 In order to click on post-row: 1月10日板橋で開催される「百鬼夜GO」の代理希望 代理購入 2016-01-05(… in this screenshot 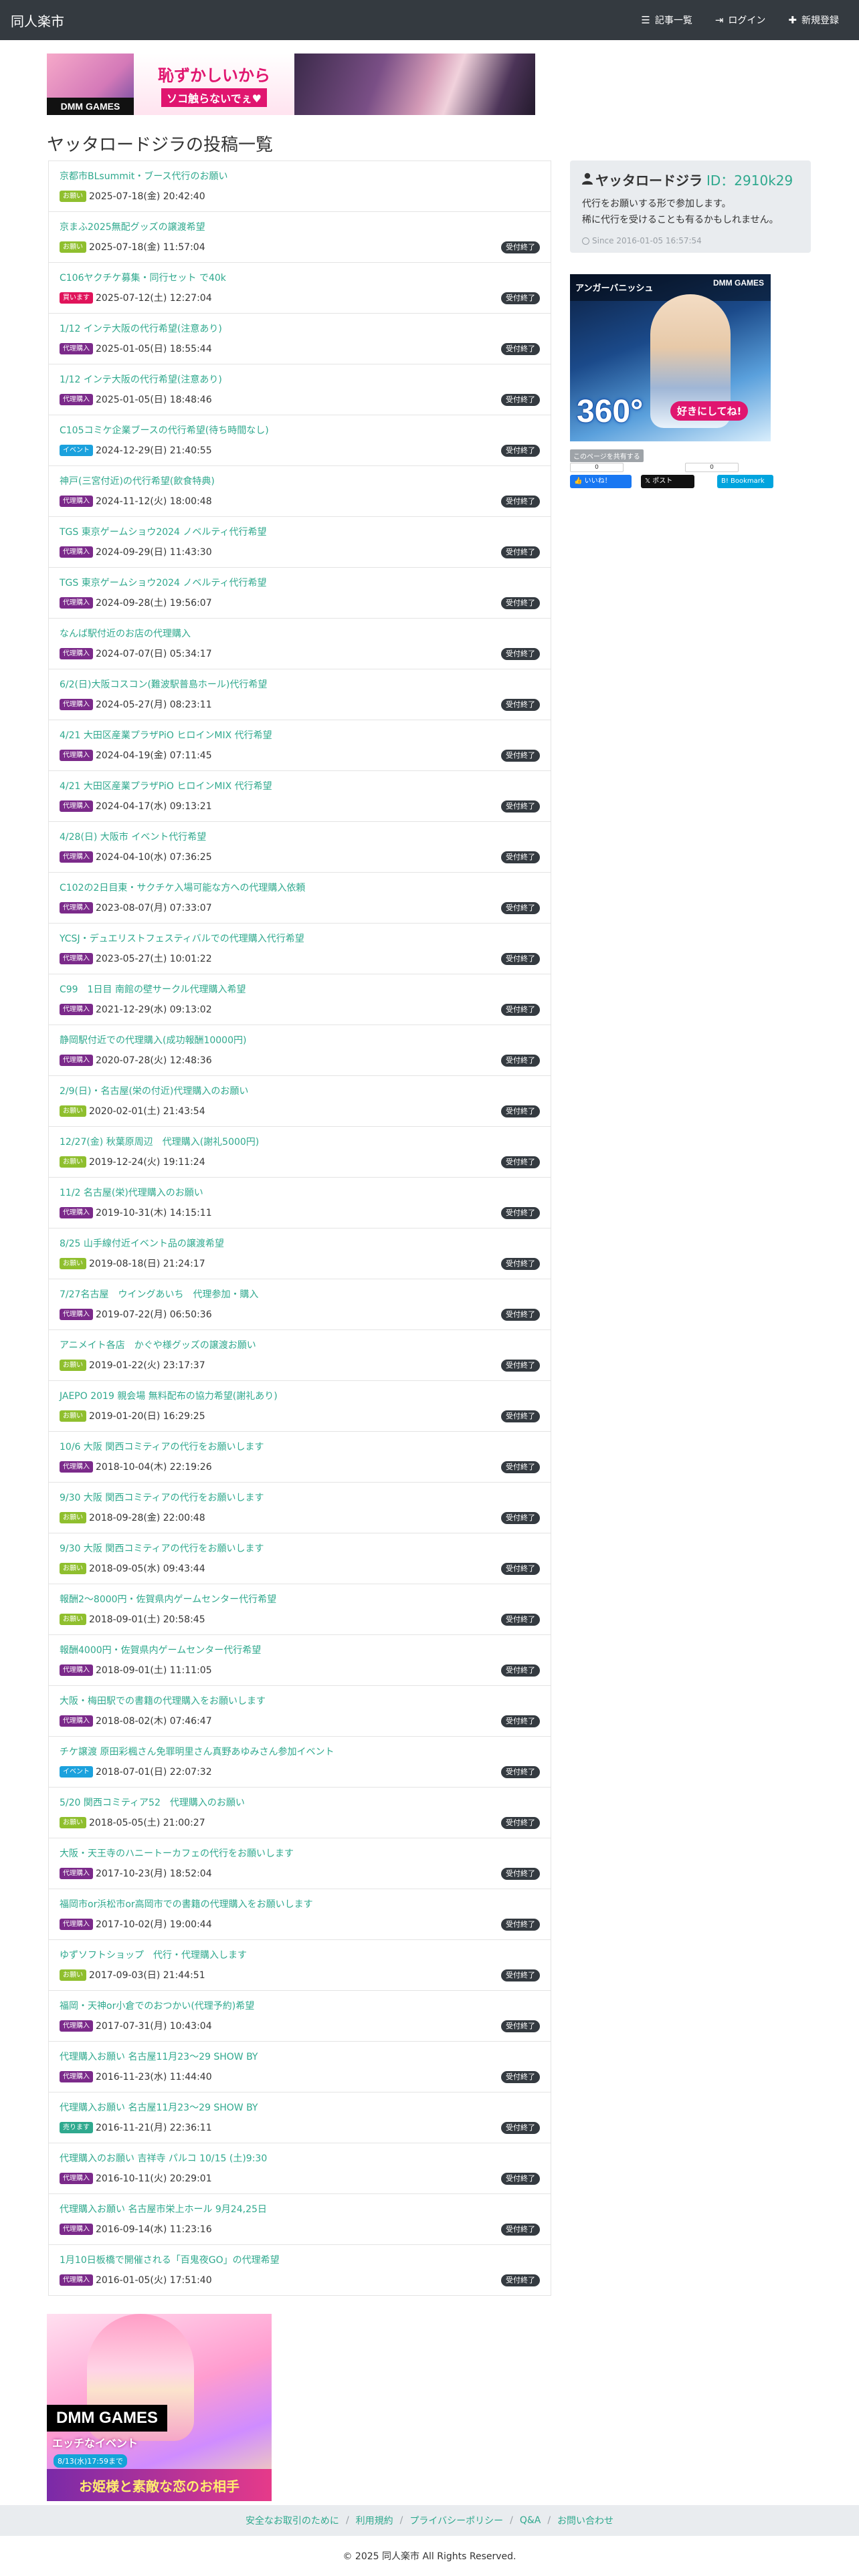, I will do `click(299, 2270)`.